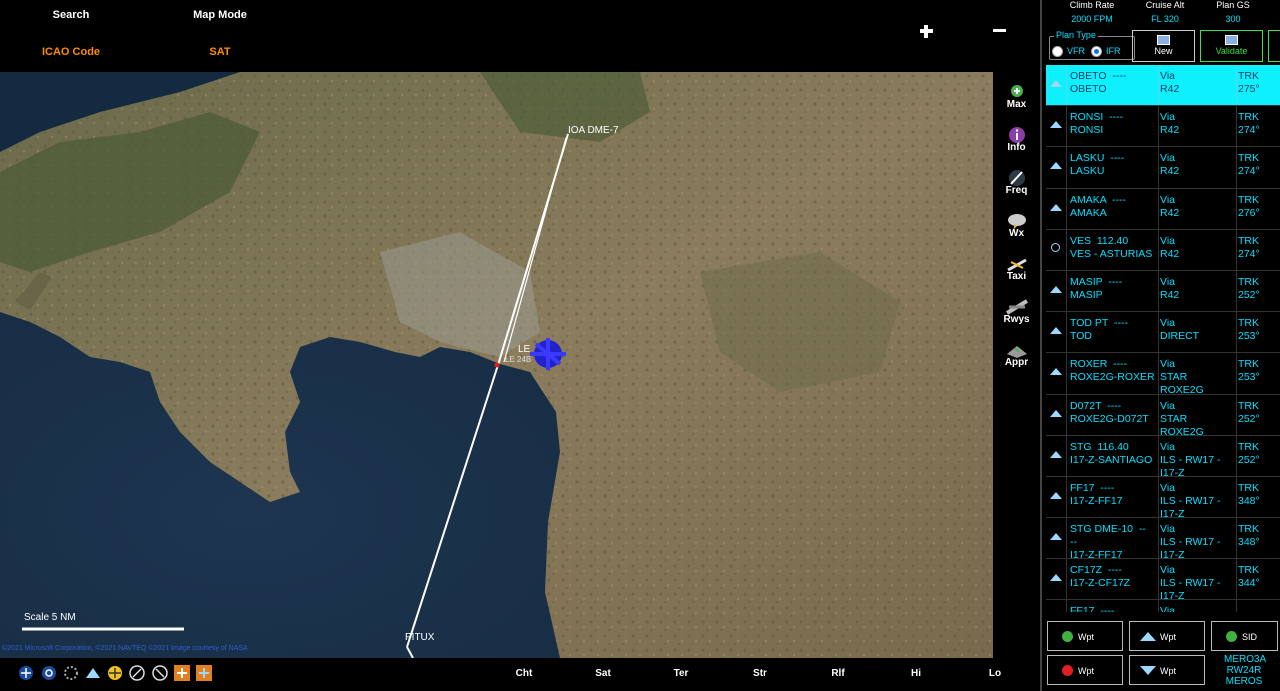 This screenshot has width=1280, height=691. I want to click on map-top-bar: Search Map Mode ICAO Code SAT, so click(520, 36).